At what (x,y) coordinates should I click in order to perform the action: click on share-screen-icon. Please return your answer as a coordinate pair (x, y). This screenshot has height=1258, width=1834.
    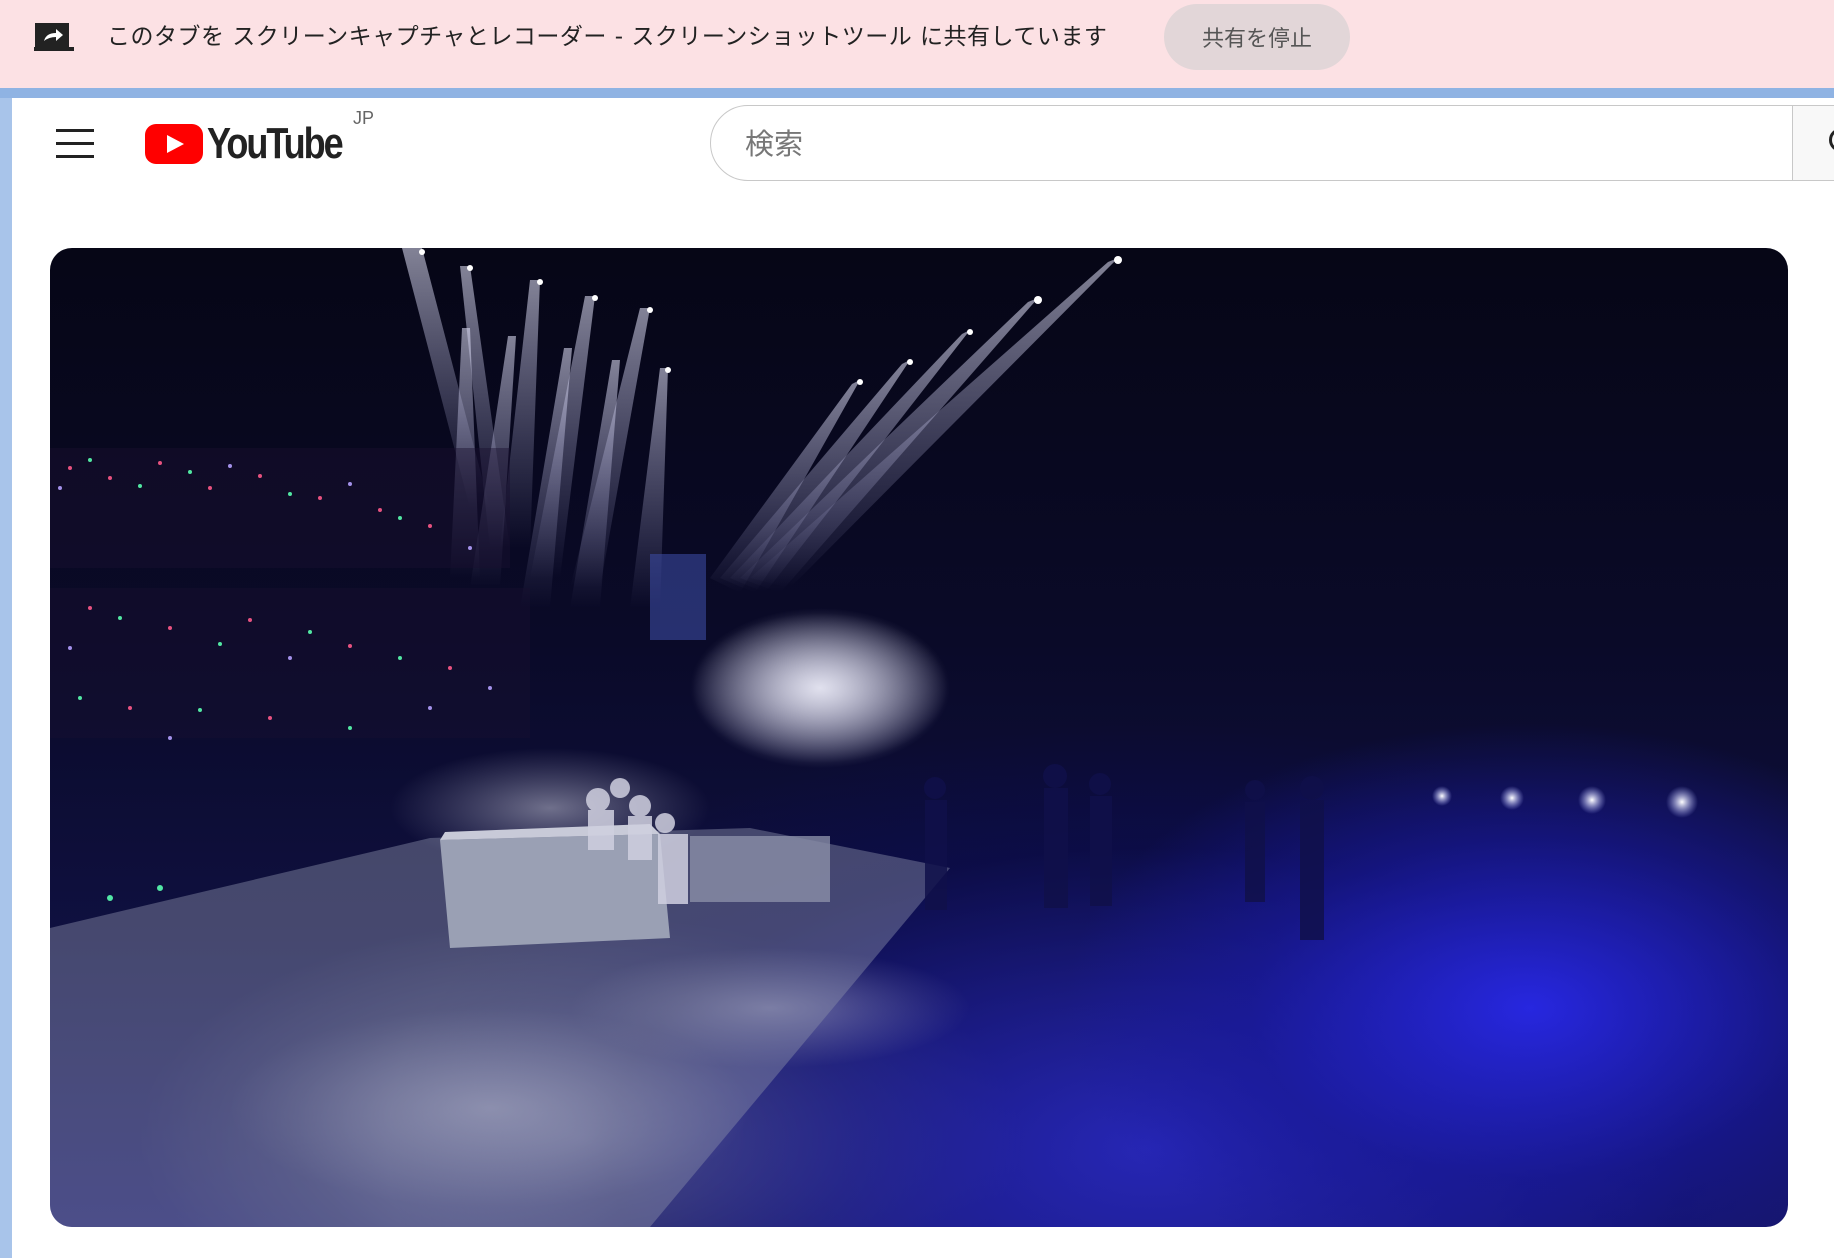
    Looking at the image, I should click on (54, 37).